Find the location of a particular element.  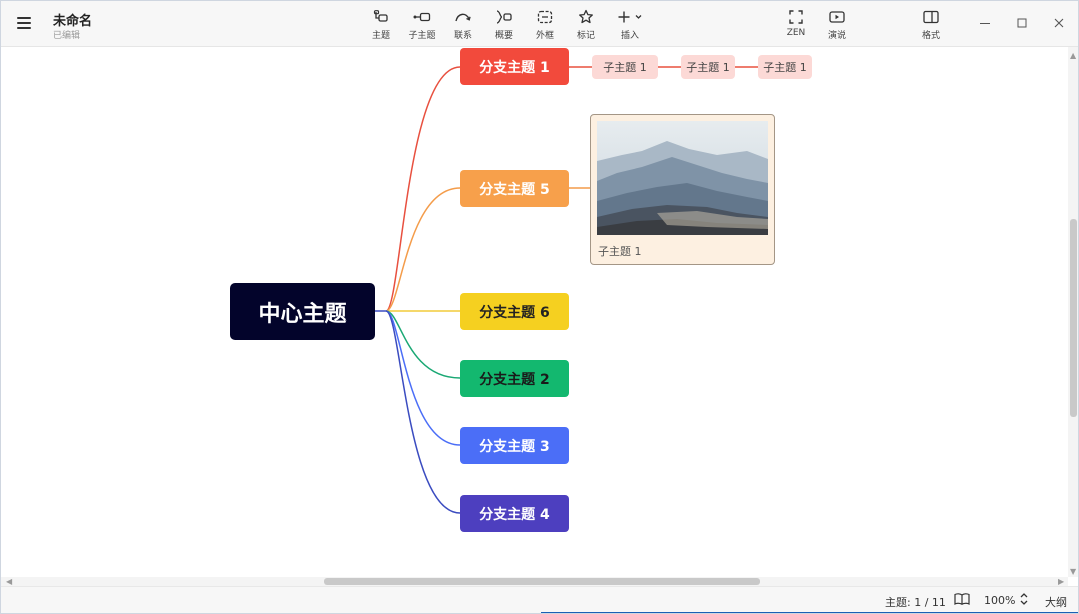

toolbar-zen-button: ZEN is located at coordinates (796, 23).